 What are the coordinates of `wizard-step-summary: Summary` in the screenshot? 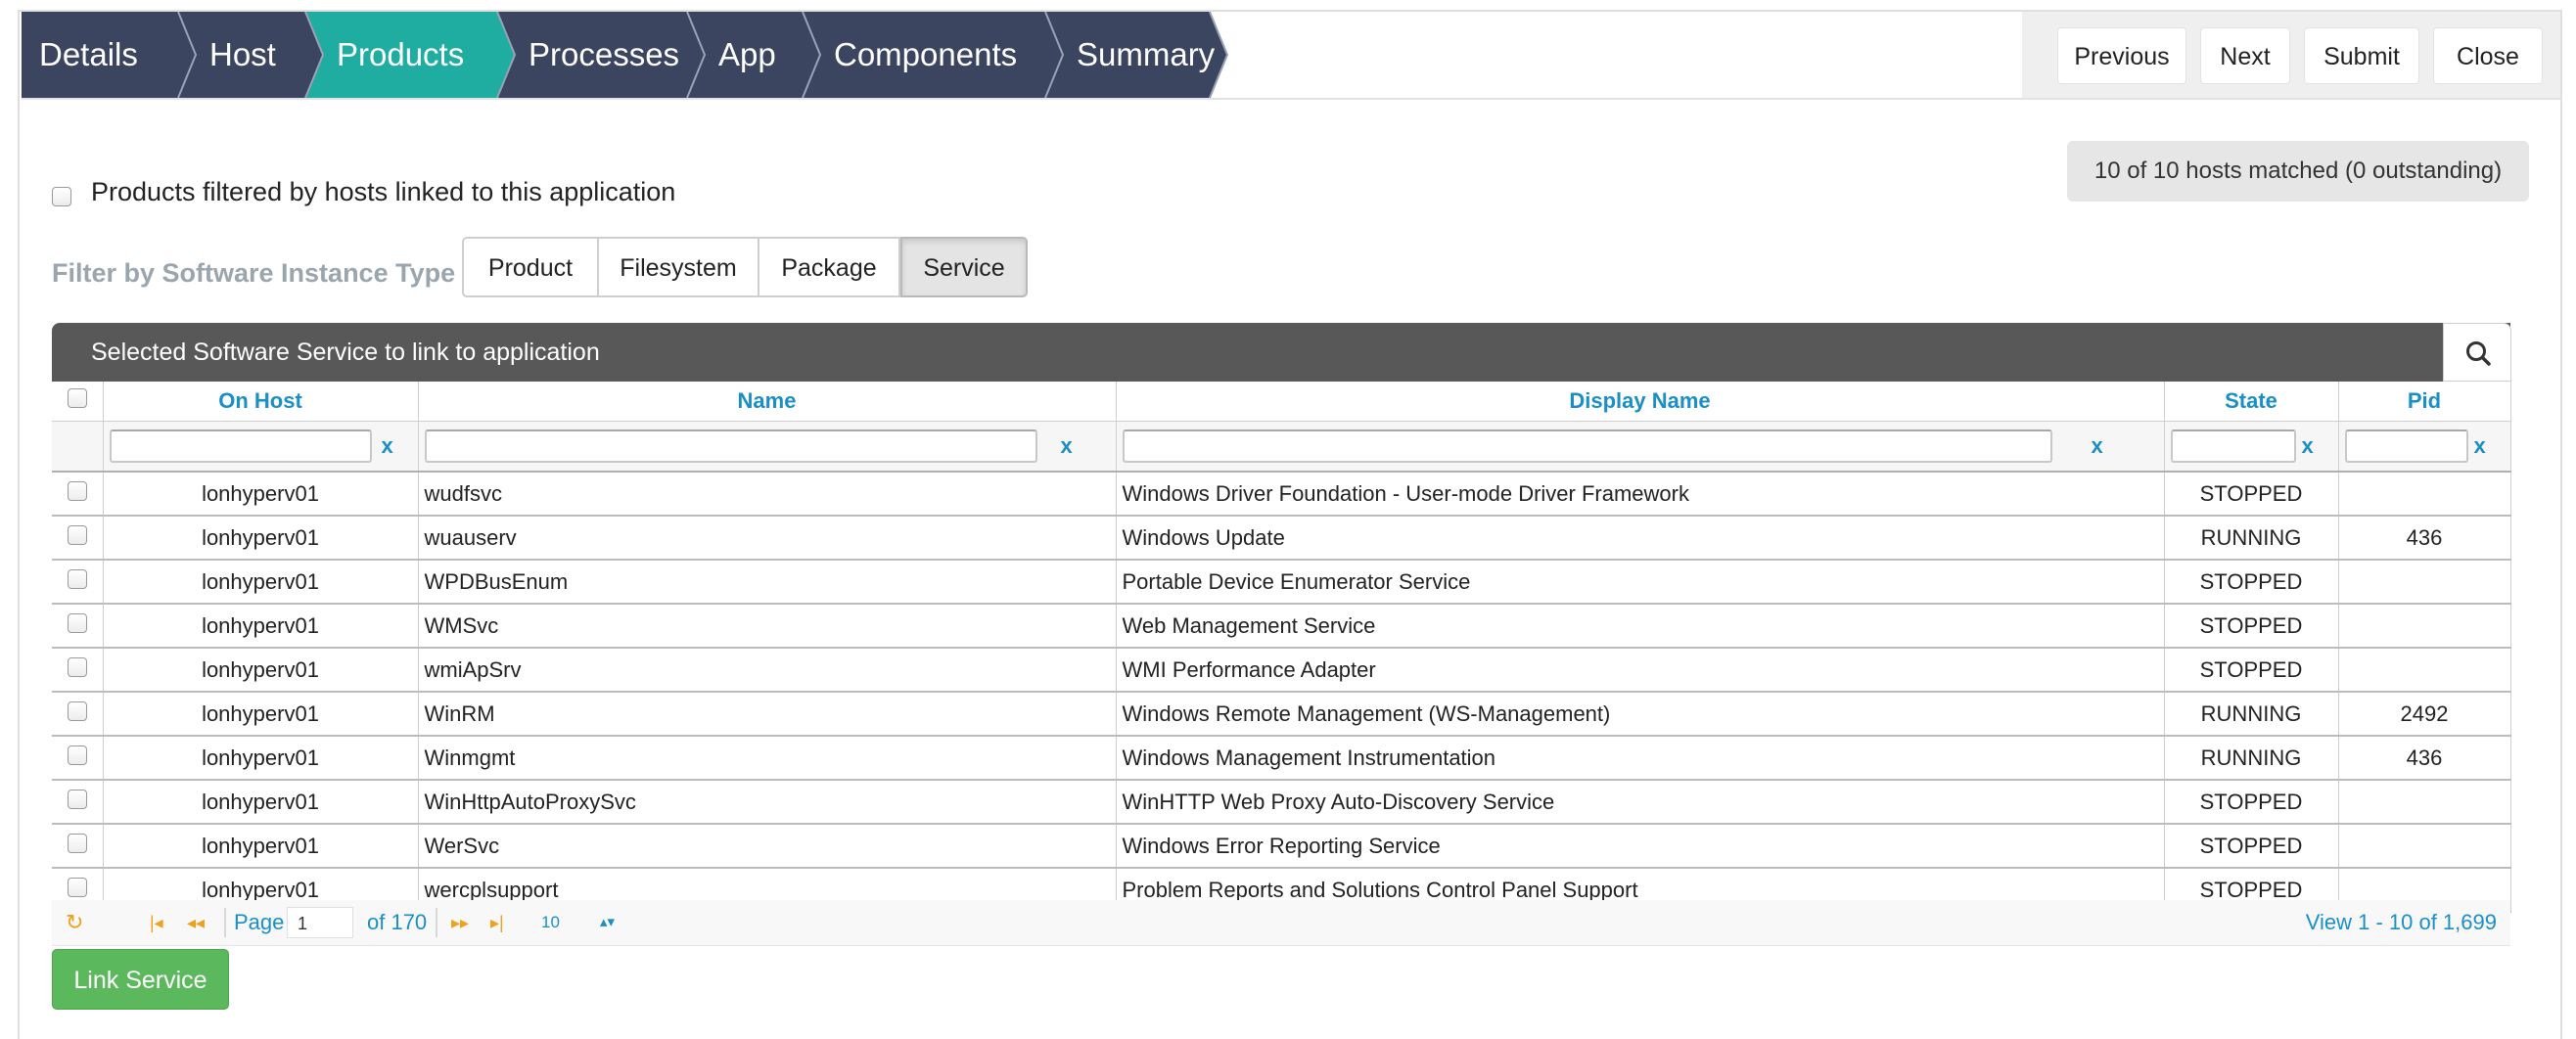 It's located at (1137, 55).